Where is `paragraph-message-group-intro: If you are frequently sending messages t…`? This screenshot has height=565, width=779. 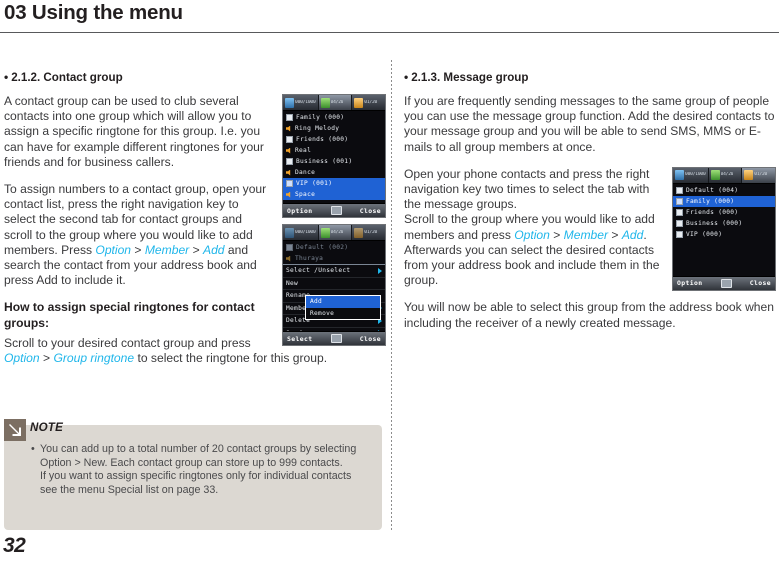 paragraph-message-group-intro: If you are frequently sending messages t… is located at coordinates (589, 124).